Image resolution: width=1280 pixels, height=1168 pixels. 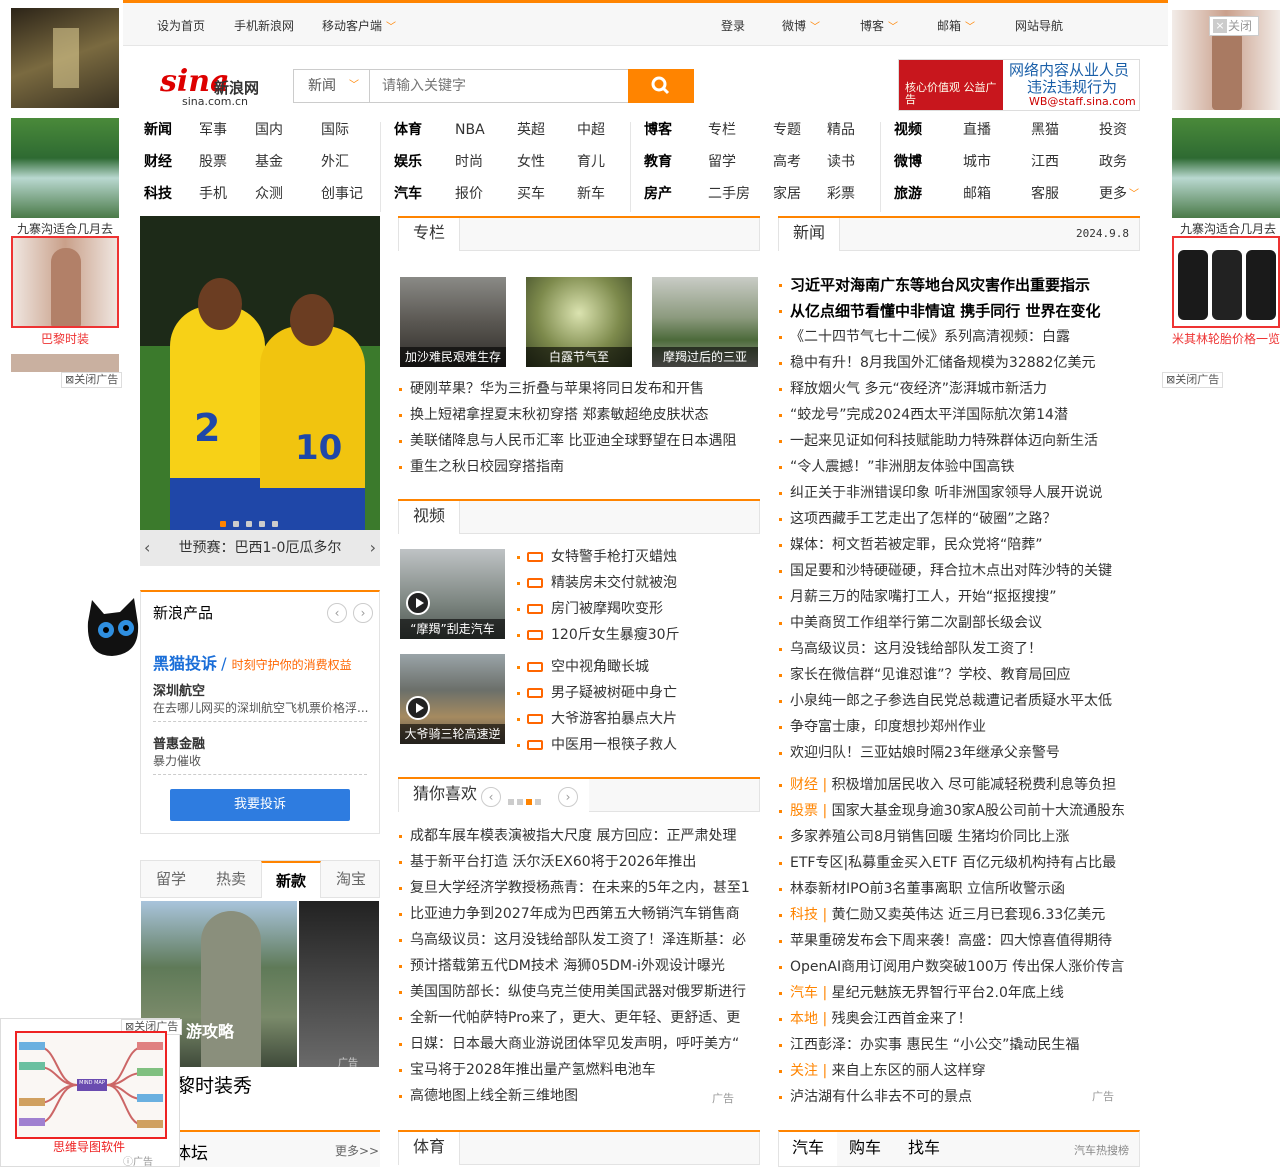 What do you see at coordinates (801, 25) in the screenshot?
I see `weibo-menu: 微博 ﹀` at bounding box center [801, 25].